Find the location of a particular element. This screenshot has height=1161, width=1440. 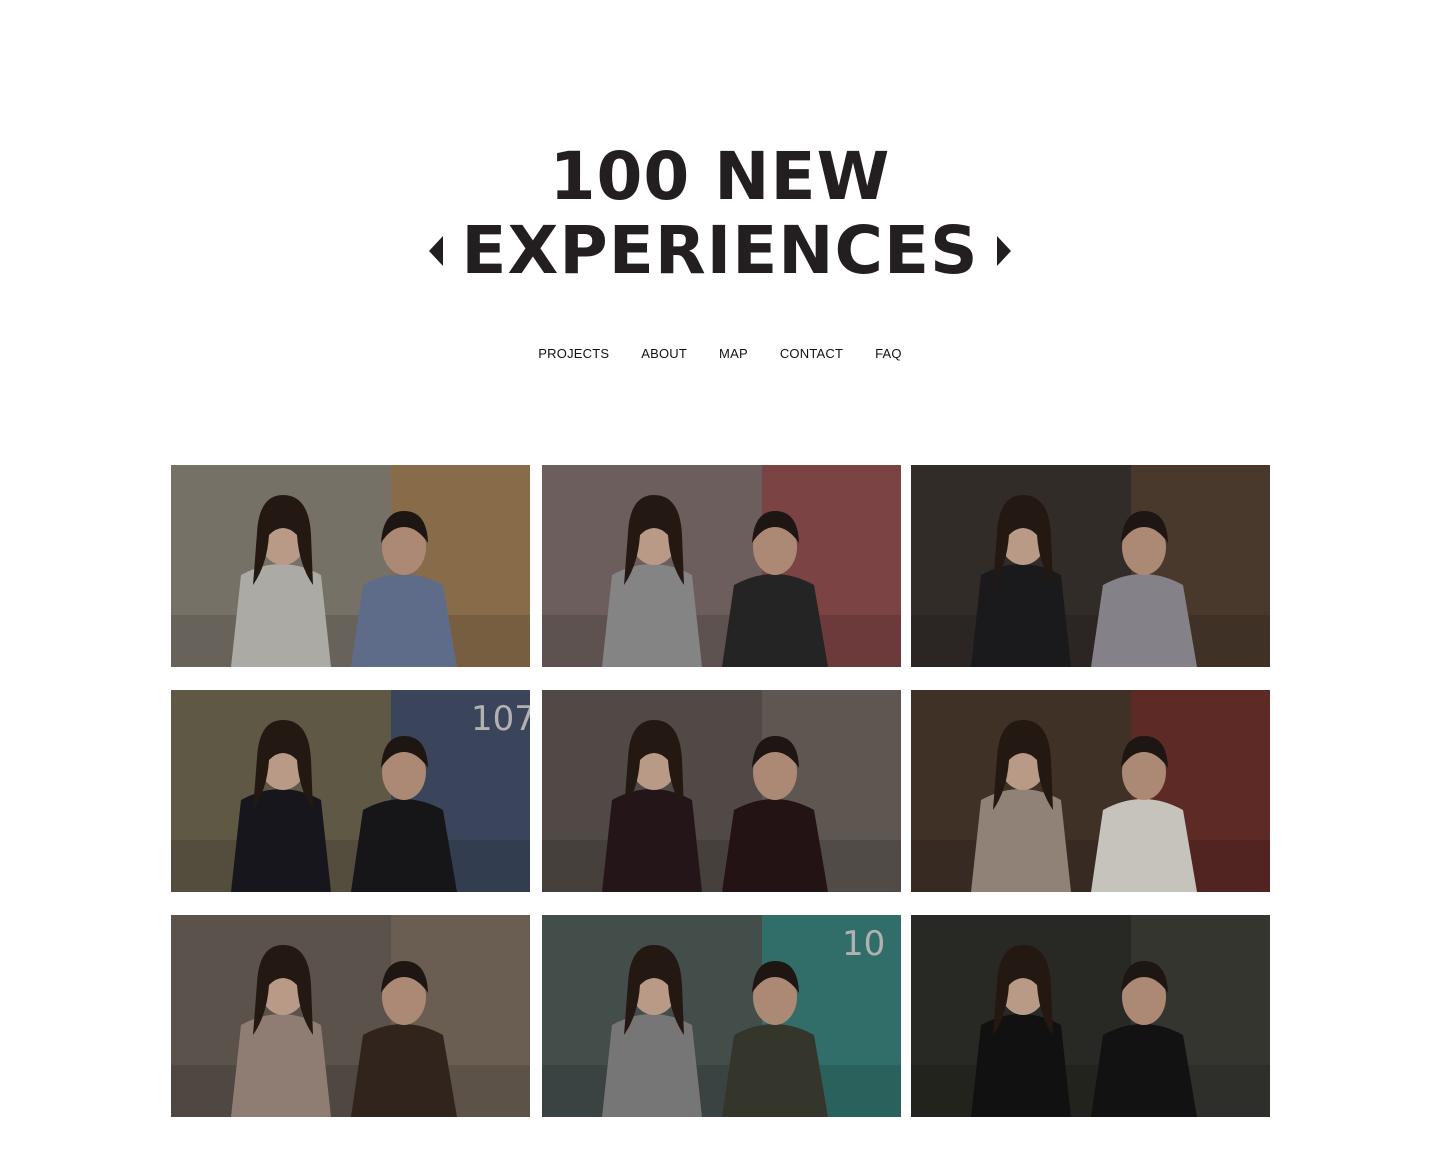

logo-line-2-wrap: EXPERIENCES is located at coordinates (720, 251).